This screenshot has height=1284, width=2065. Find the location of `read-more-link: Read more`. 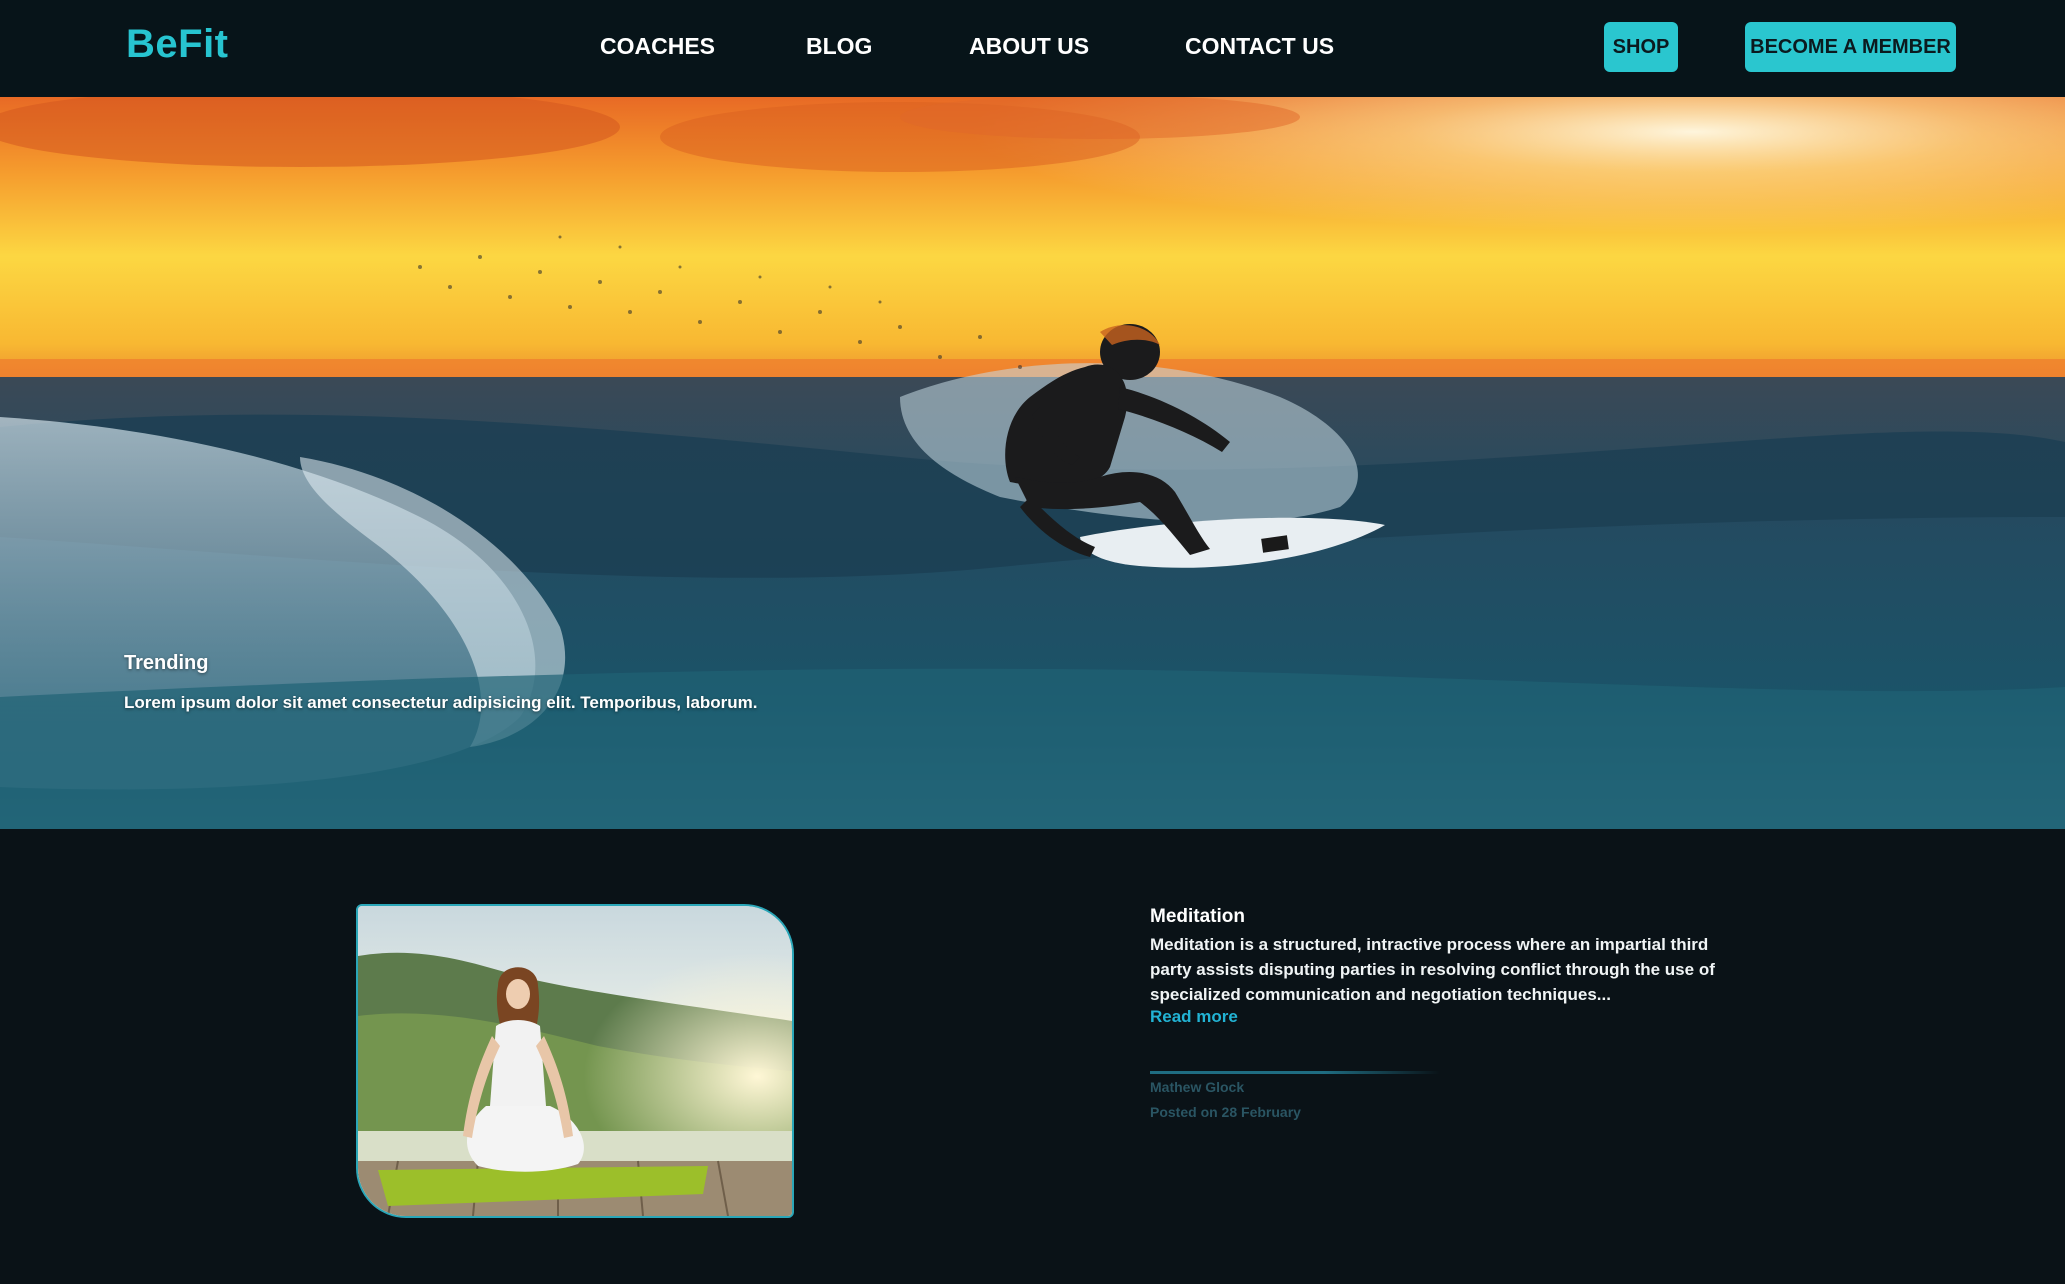

read-more-link: Read more is located at coordinates (1194, 1017).